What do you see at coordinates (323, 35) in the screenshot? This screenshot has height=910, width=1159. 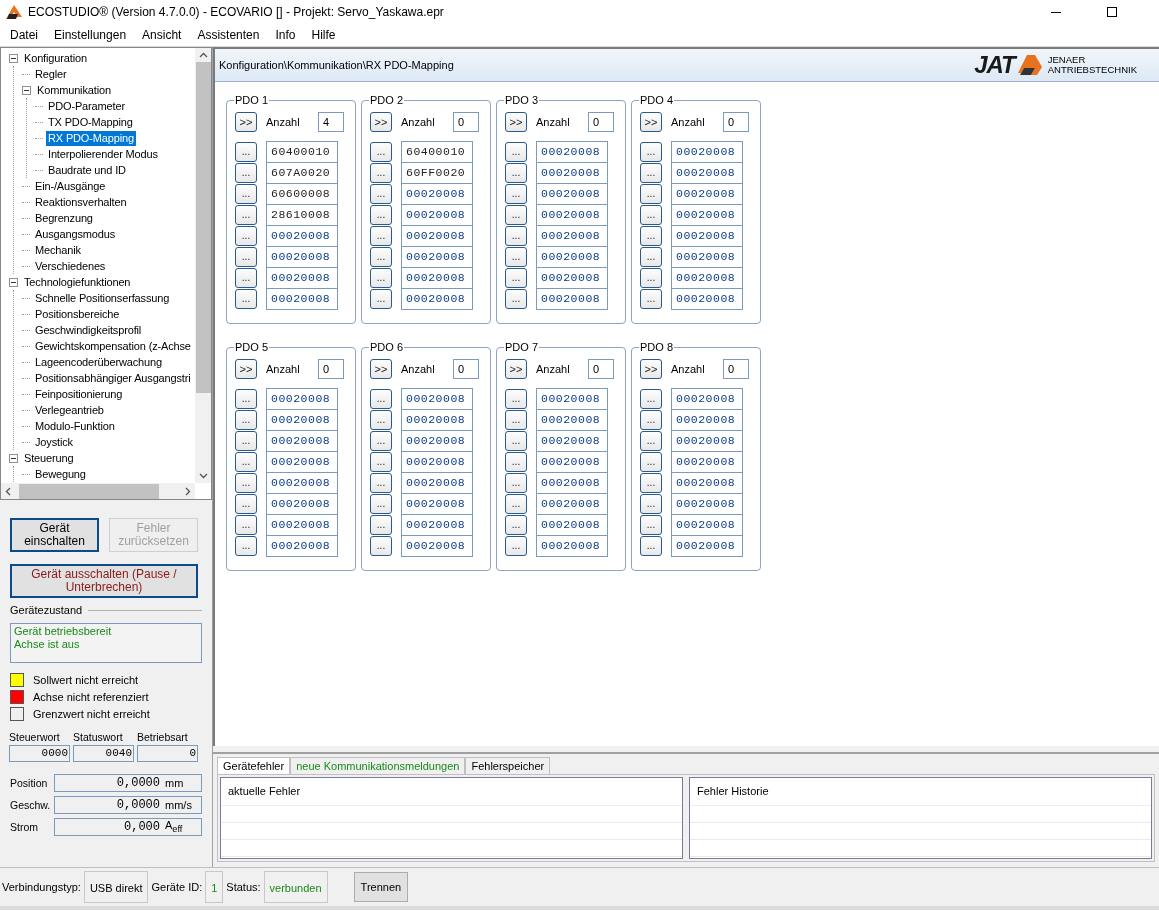 I see `menu-item: Hilfe` at bounding box center [323, 35].